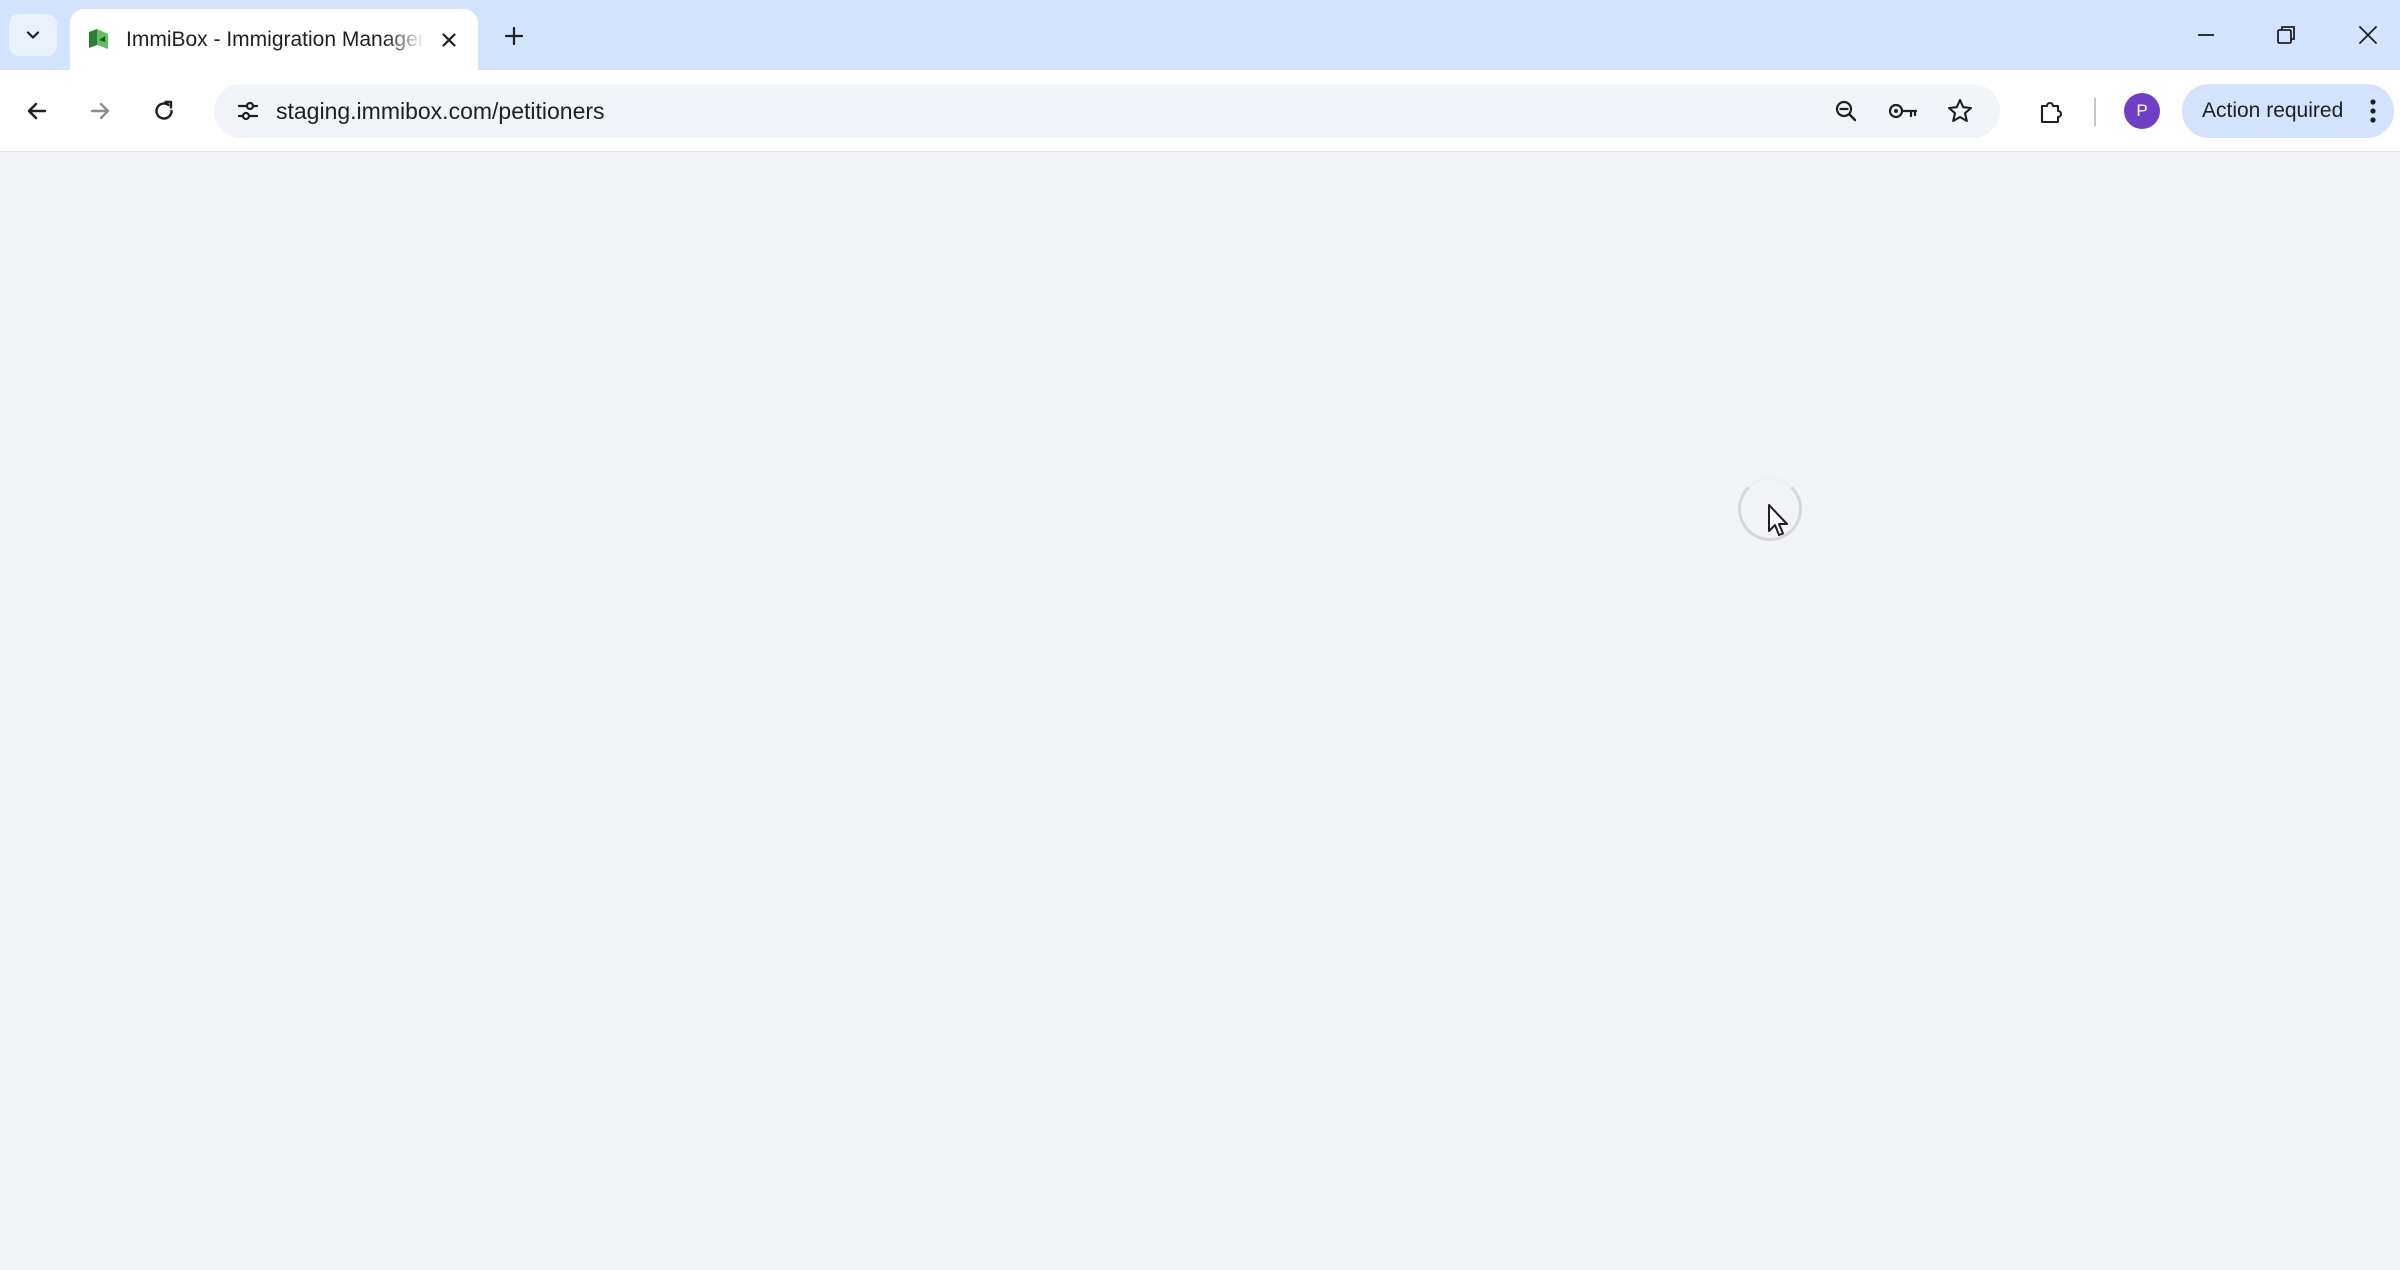 The image size is (2400, 1270). I want to click on restore-button, so click(2286, 35).